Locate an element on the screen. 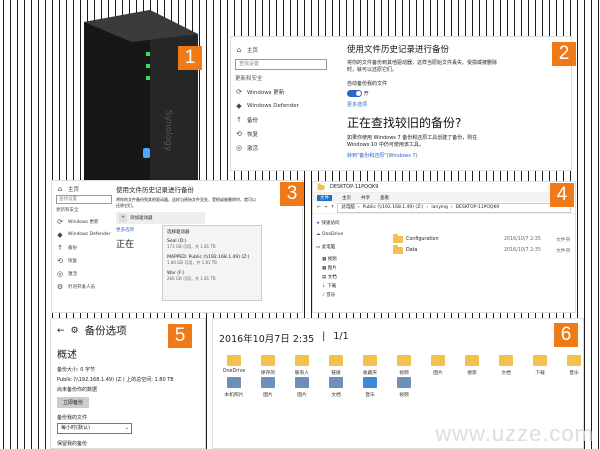 This screenshot has width=600, height=449. folder-item: 视频 is located at coordinates (404, 365).